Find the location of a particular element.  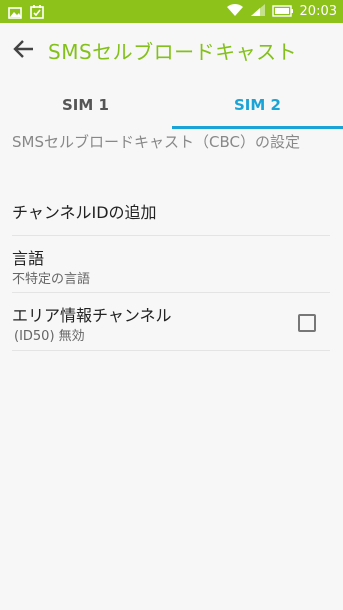

tab-sim-2: SIM 2 is located at coordinates (257, 107).